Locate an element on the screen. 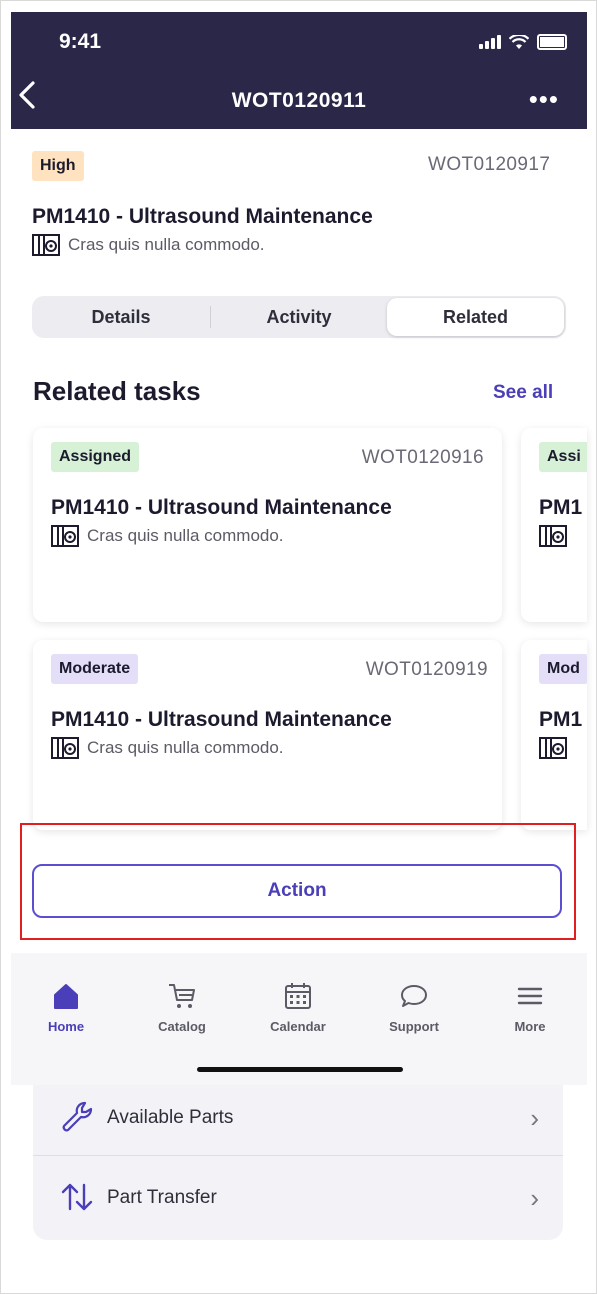 This screenshot has height=1294, width=597. related-tasks-heading: Related tasks is located at coordinates (117, 391).